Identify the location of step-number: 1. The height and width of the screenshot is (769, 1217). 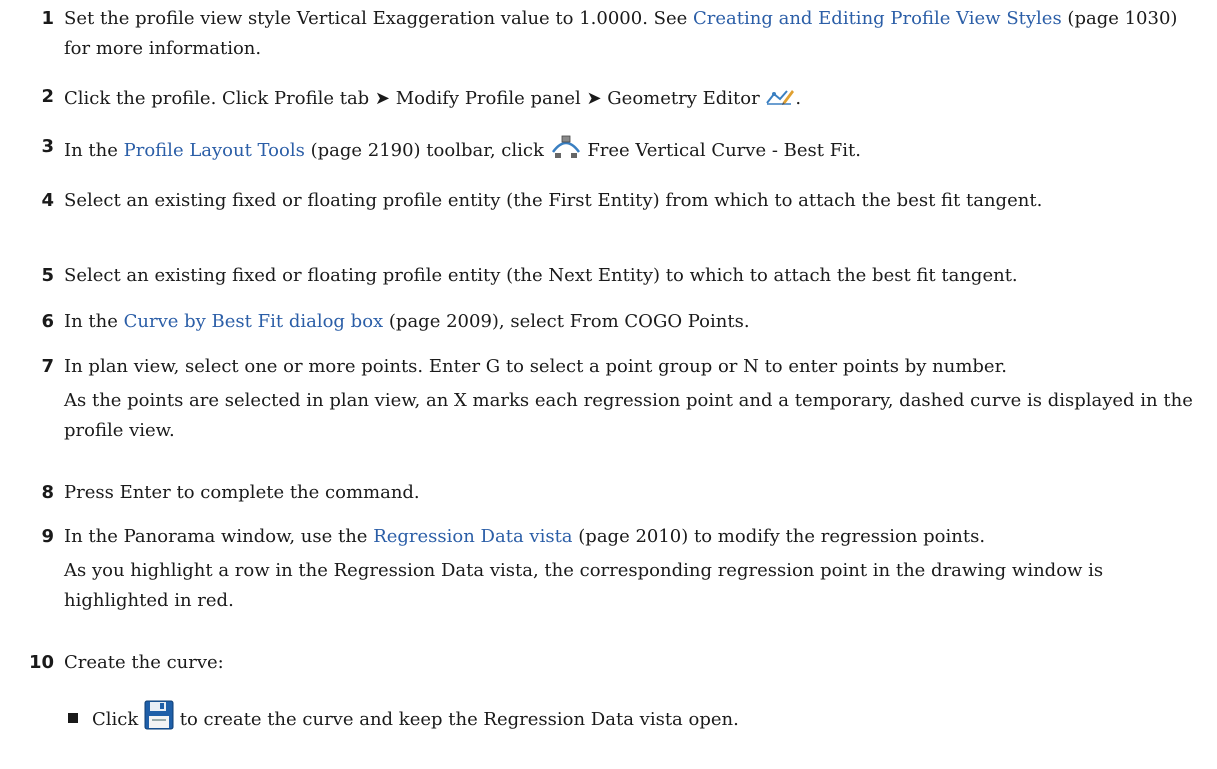
(47, 18).